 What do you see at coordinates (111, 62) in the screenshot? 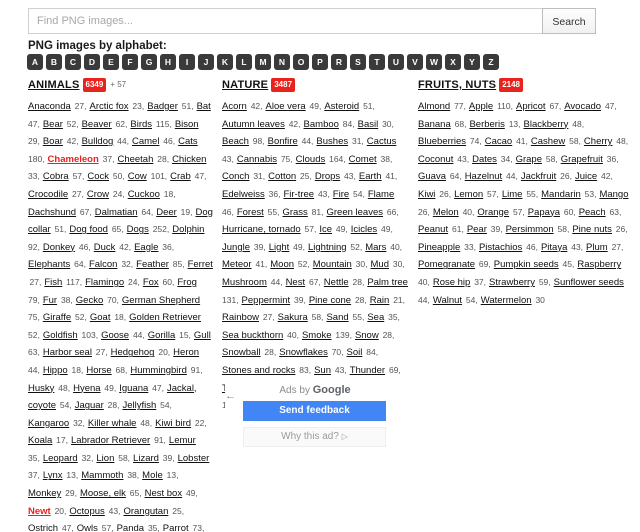
I see `alphabet-key-e: E` at bounding box center [111, 62].